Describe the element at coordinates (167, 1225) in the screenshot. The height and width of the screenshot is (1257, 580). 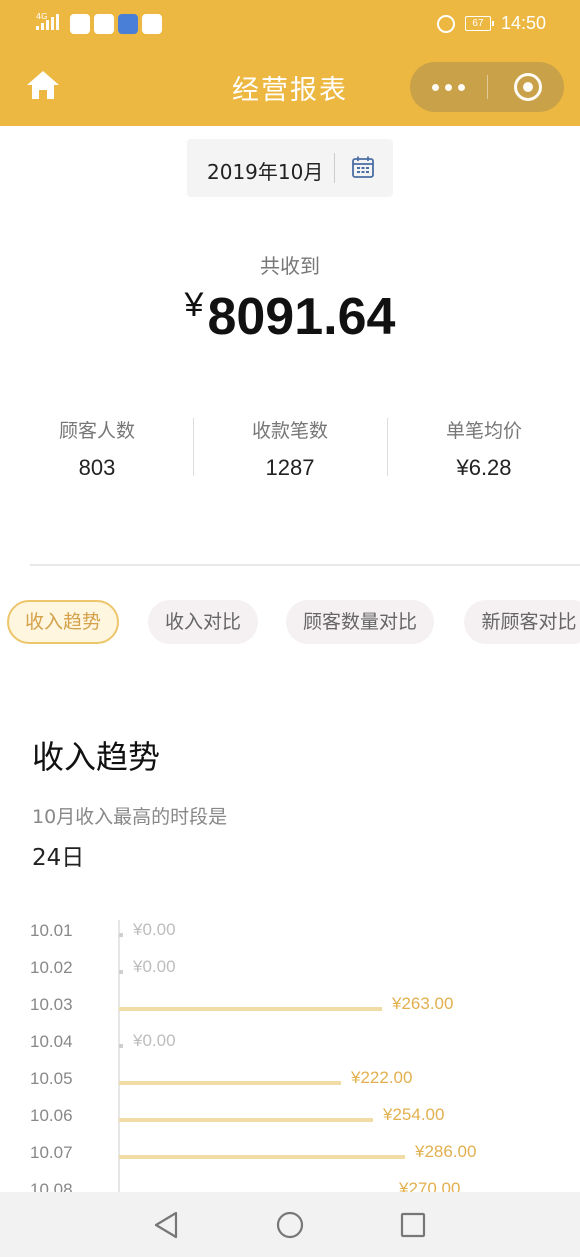
I see `back-triangle-icon` at that location.